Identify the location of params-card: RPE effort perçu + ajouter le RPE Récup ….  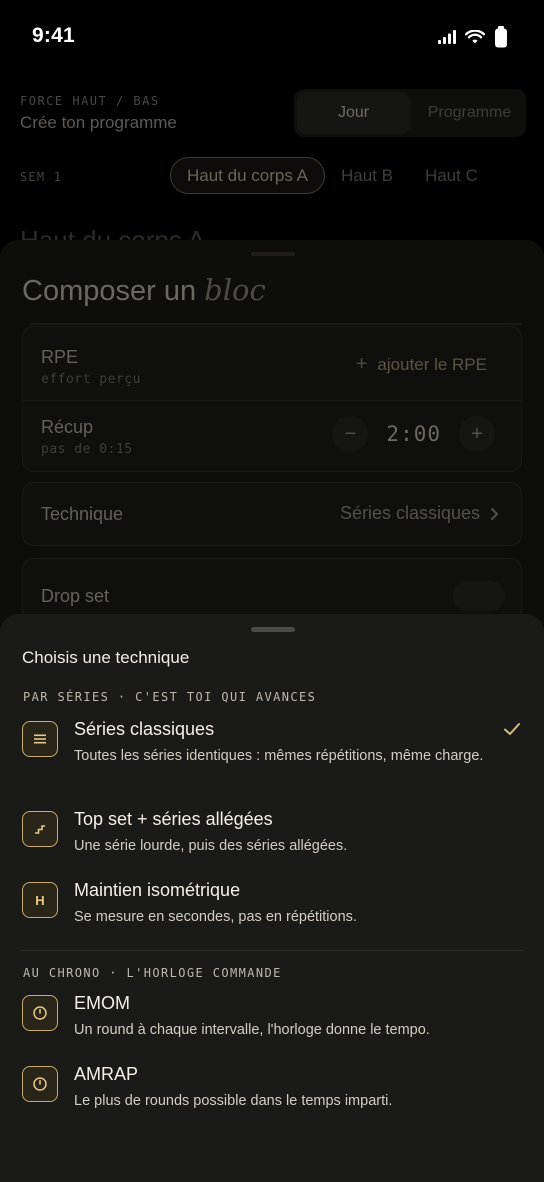
(272, 399).